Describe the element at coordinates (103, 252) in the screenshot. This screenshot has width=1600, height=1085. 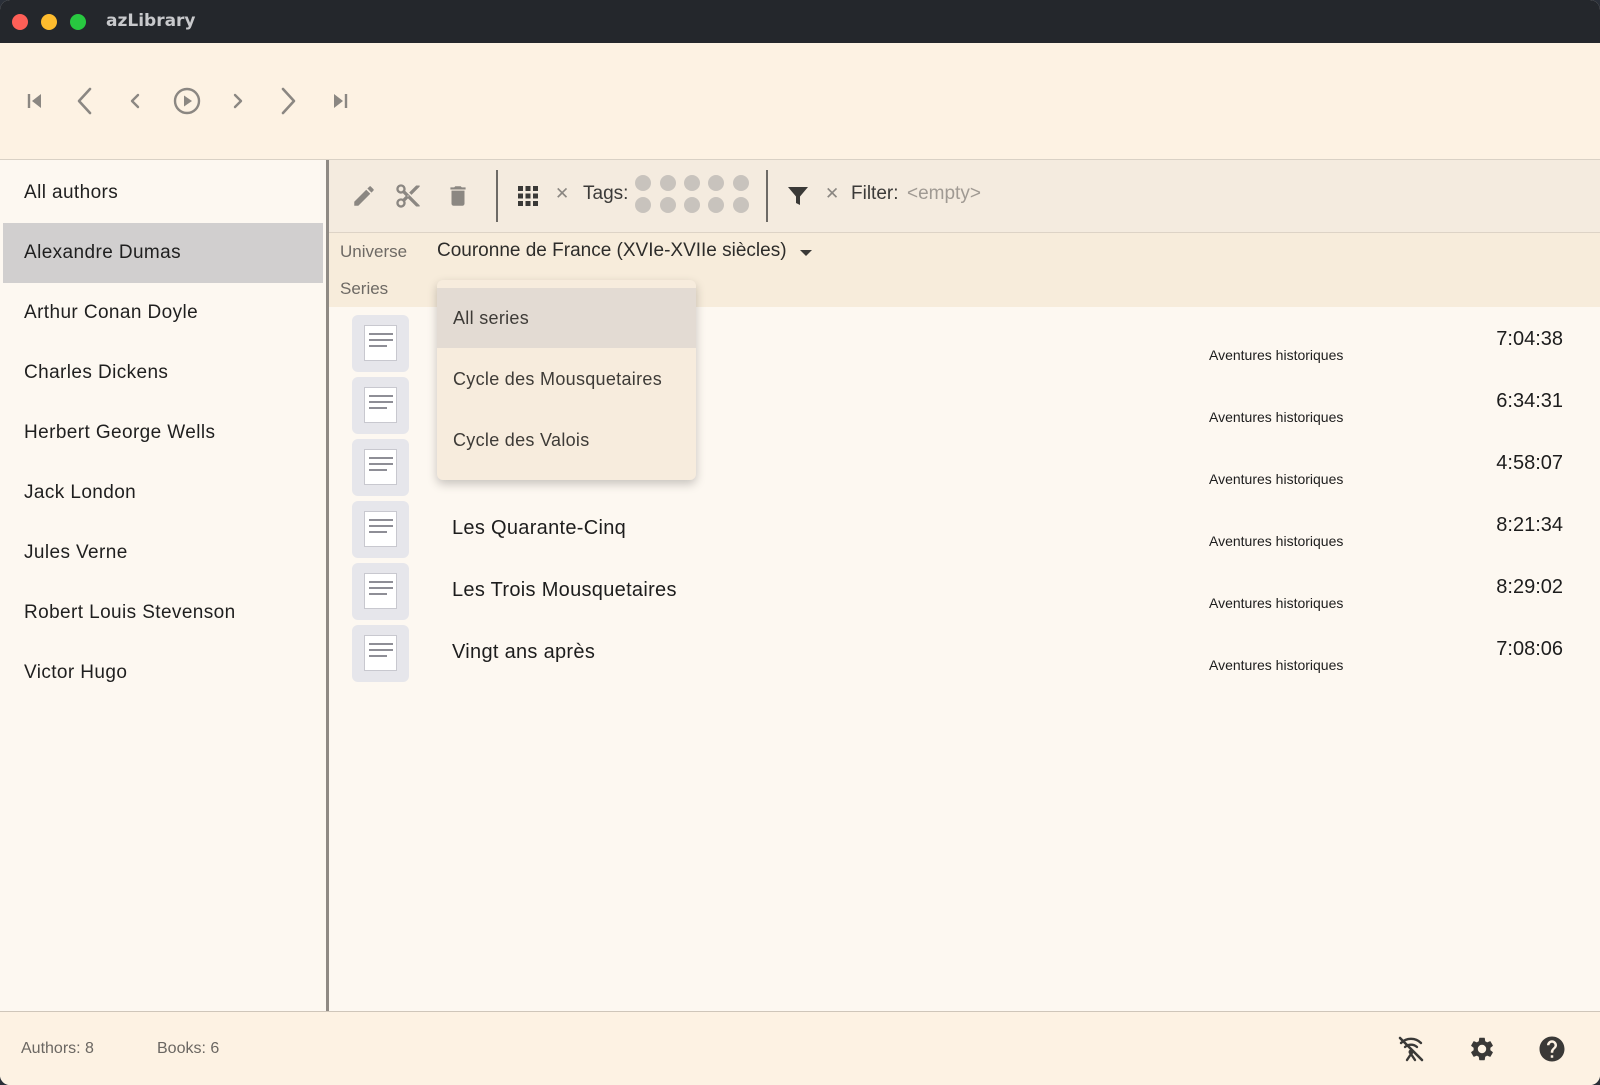
I see `sidebar-item-label: Alexandre Dumas` at that location.